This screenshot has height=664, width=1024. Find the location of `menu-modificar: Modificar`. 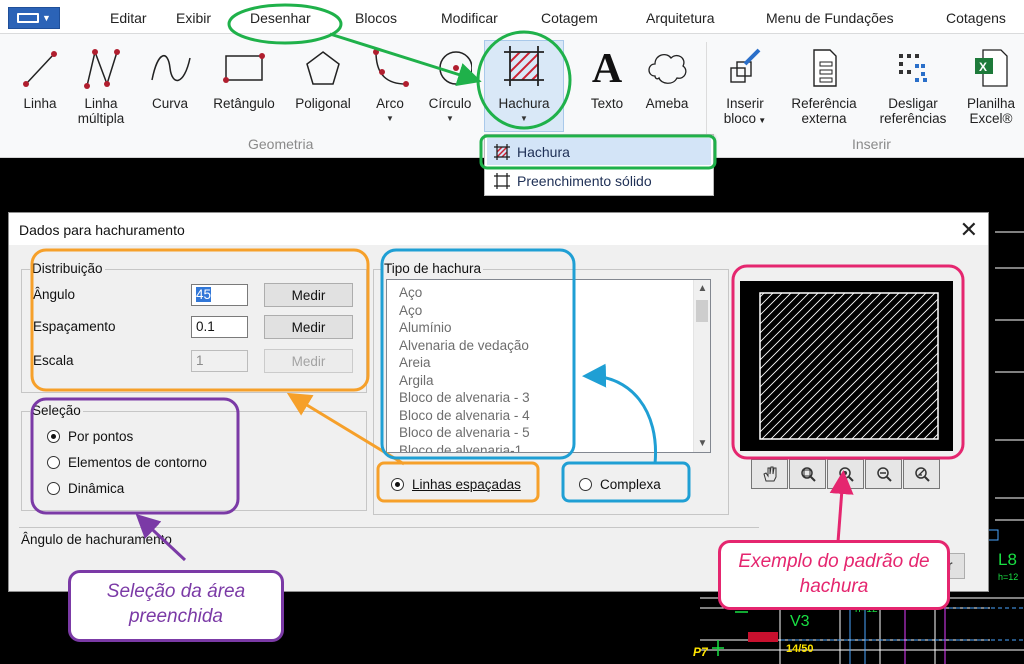

menu-modificar: Modificar is located at coordinates (469, 18).